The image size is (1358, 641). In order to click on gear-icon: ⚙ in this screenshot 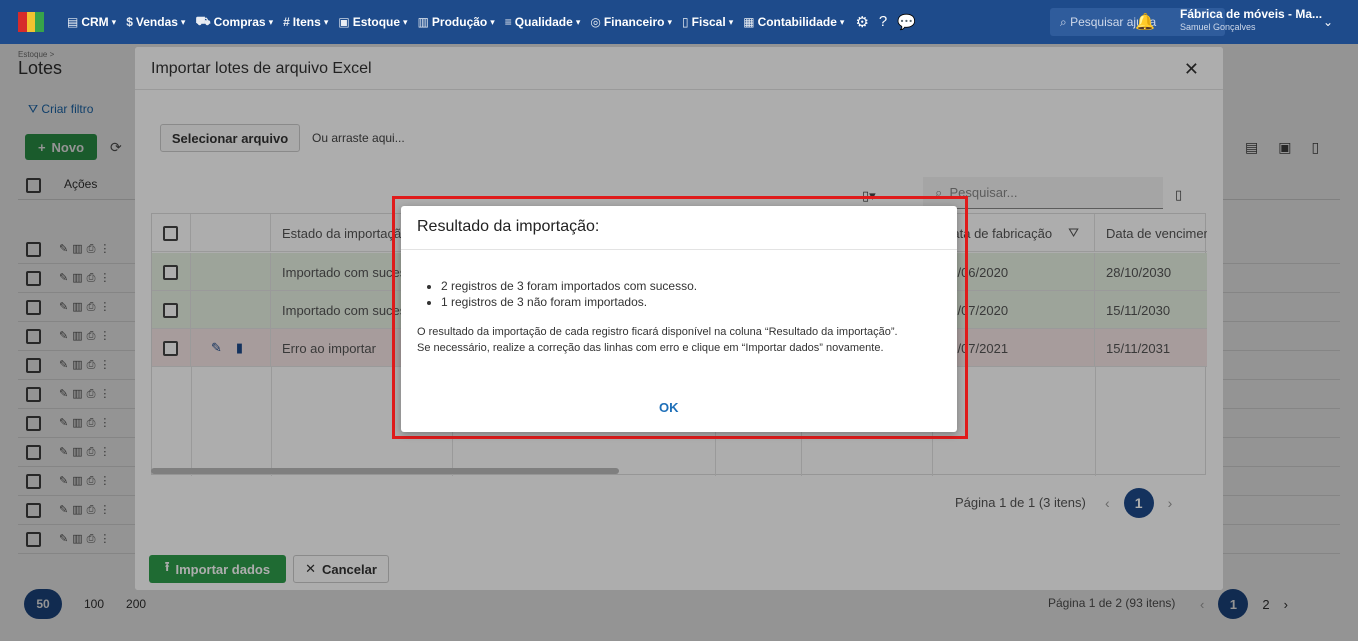, I will do `click(861, 22)`.